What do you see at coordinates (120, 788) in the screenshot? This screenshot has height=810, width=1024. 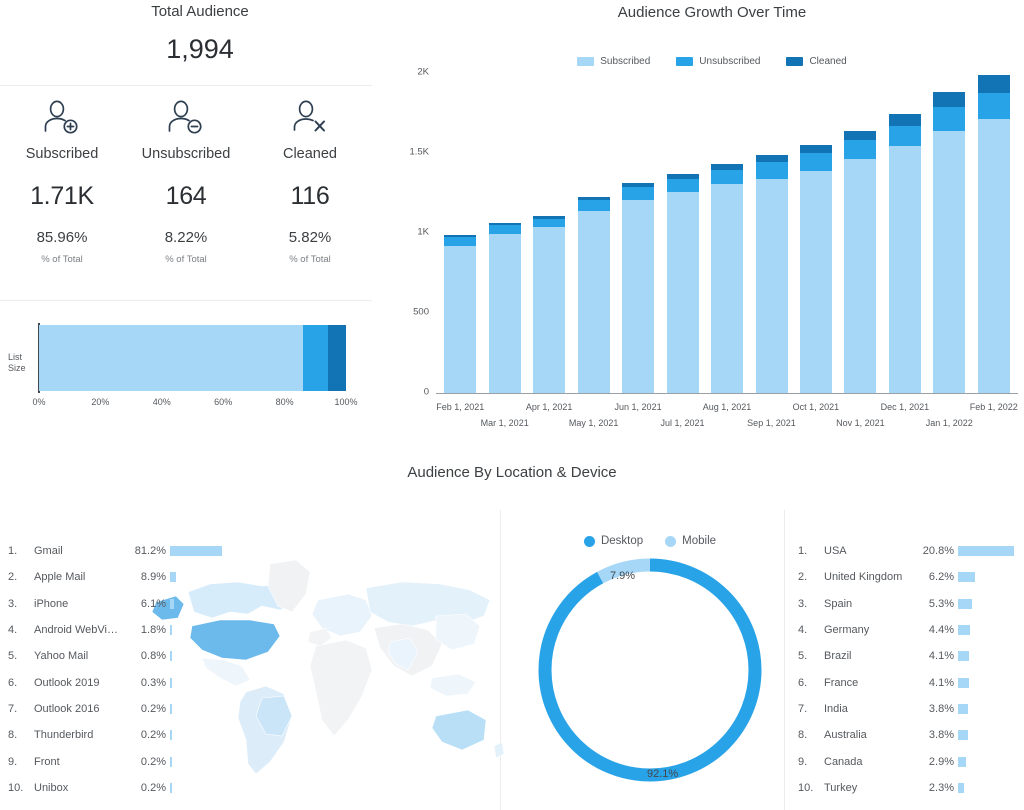 I see `list-item: 10. Unibox 0.2%` at bounding box center [120, 788].